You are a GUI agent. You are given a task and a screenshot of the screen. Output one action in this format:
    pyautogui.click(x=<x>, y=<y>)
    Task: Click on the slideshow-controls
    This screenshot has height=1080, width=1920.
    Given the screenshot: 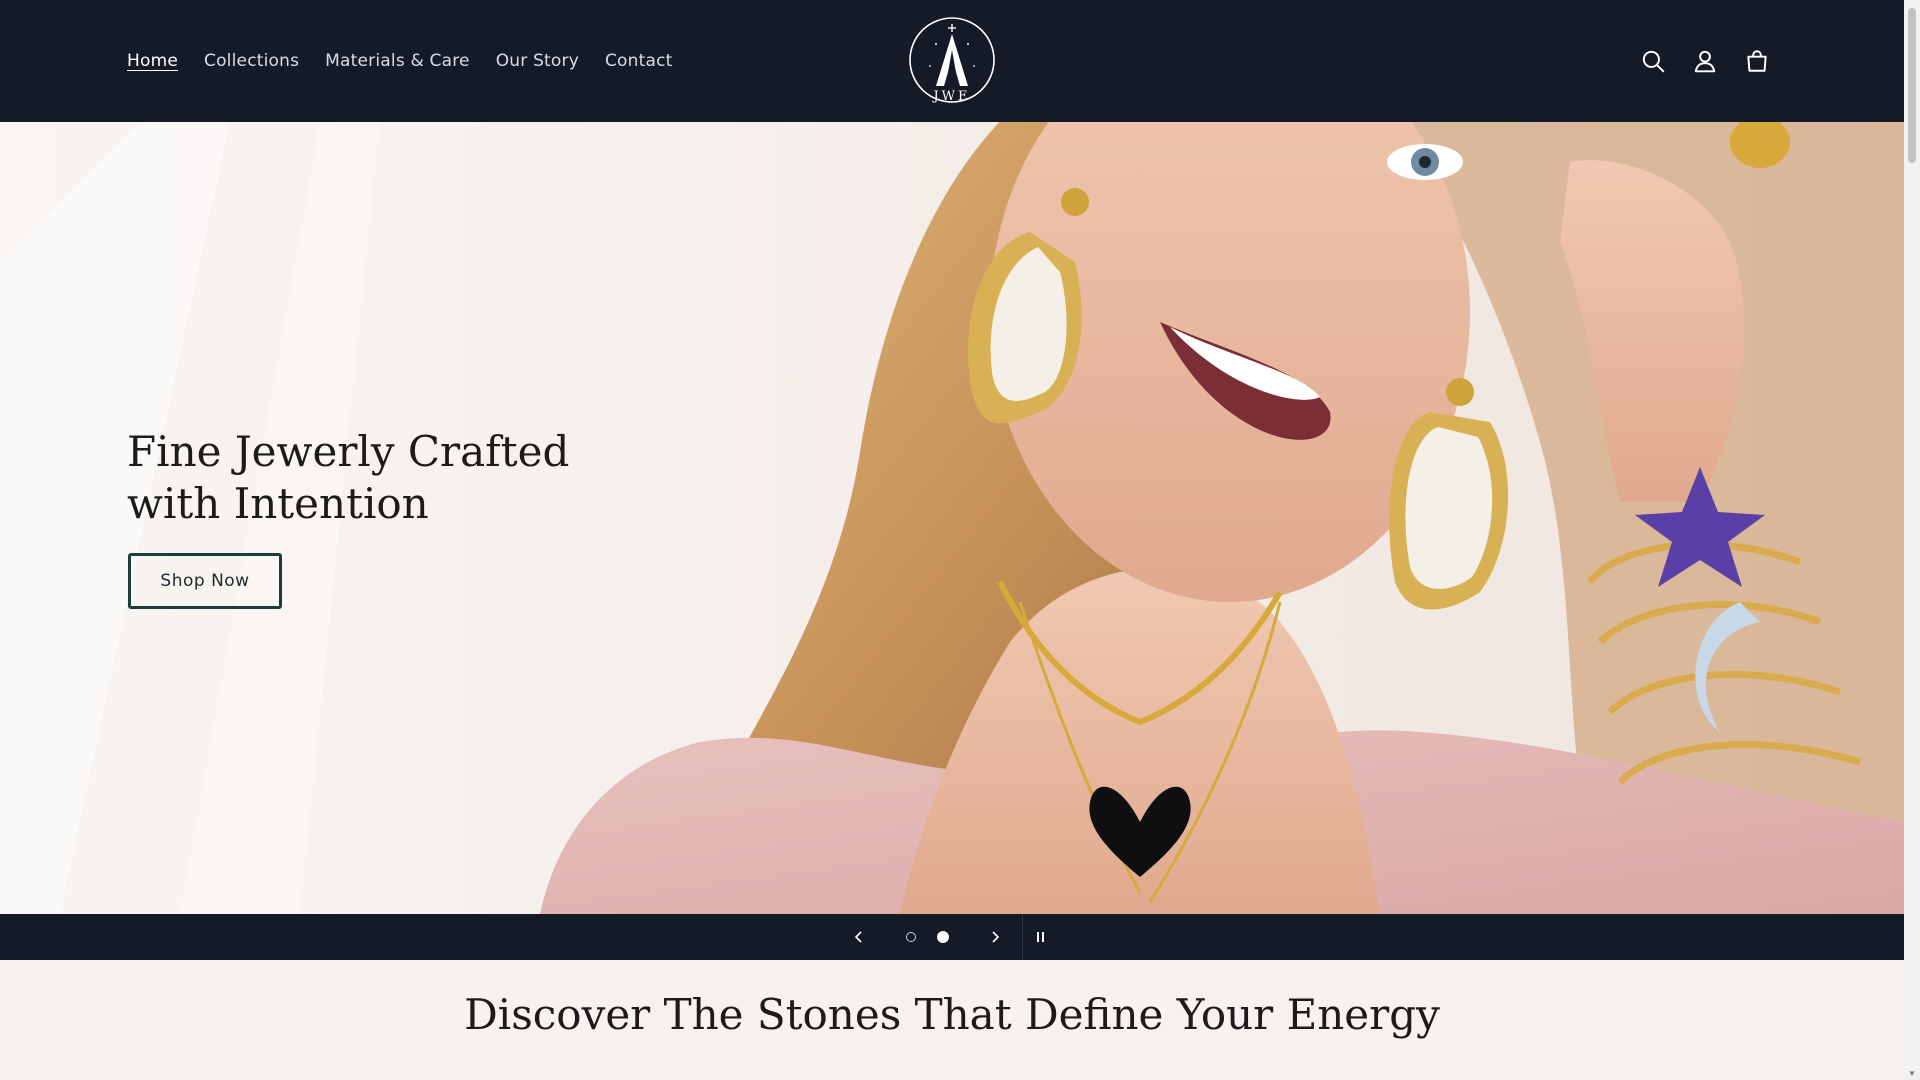 What is the action you would take?
    pyautogui.click(x=952, y=937)
    